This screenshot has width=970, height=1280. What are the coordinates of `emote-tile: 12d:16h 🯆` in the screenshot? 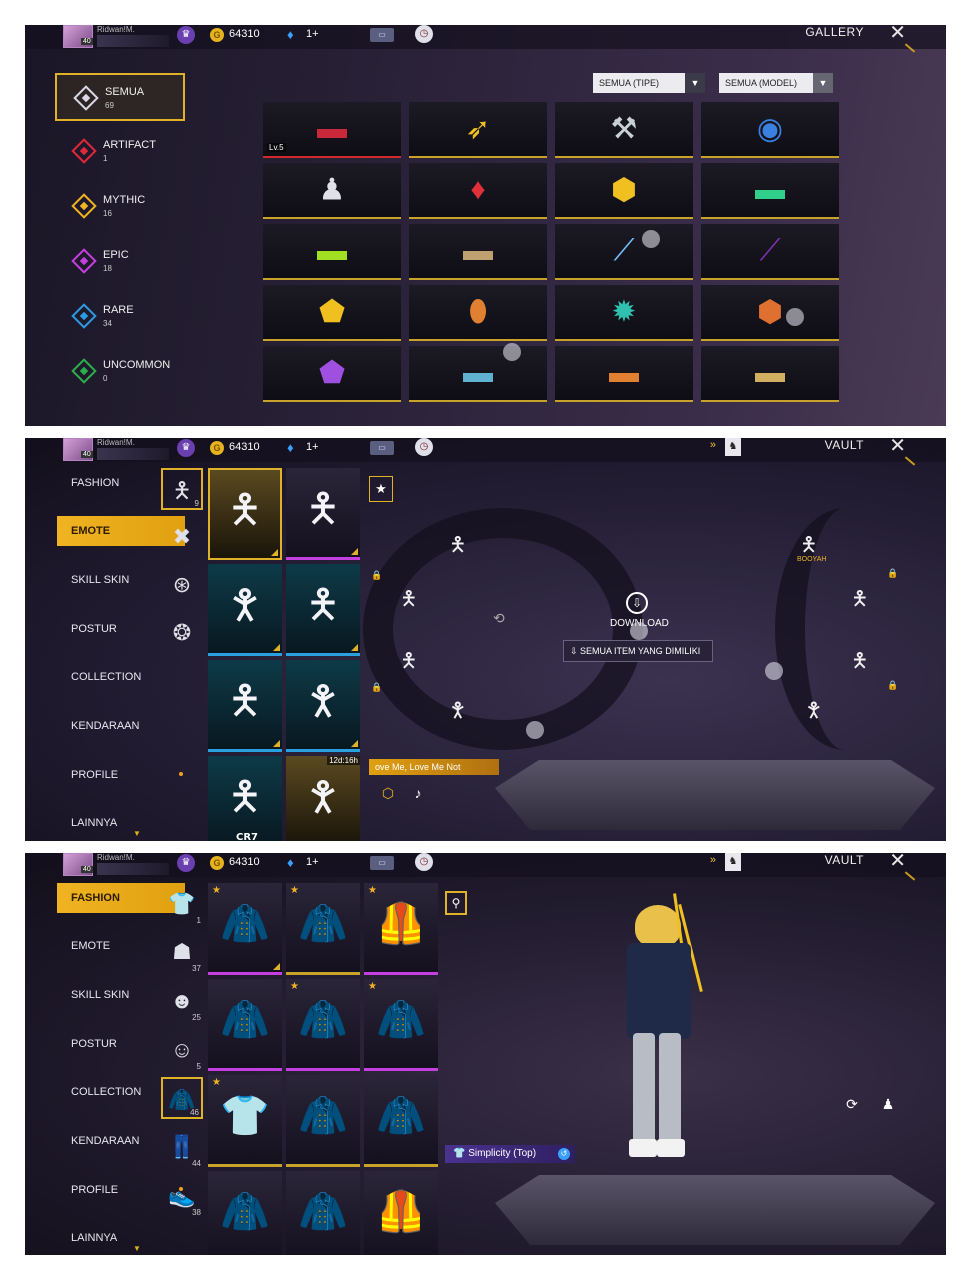 It's located at (323, 798).